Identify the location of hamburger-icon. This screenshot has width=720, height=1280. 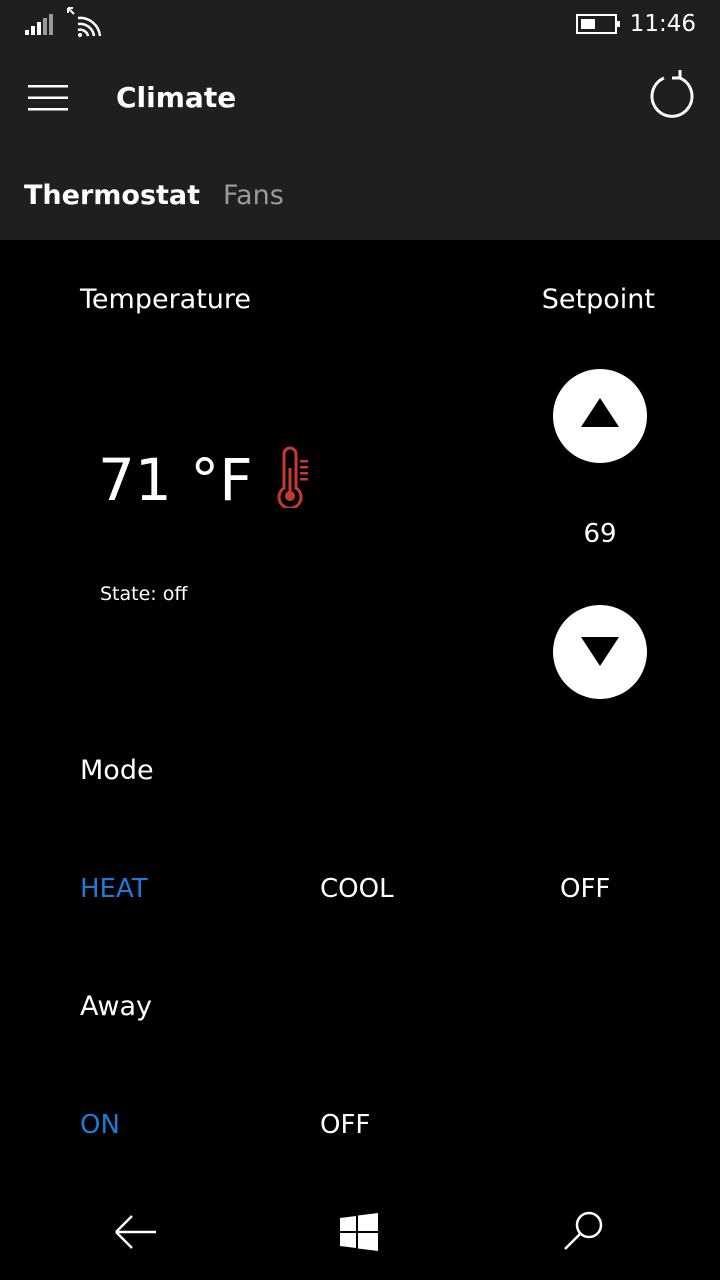
(48, 98).